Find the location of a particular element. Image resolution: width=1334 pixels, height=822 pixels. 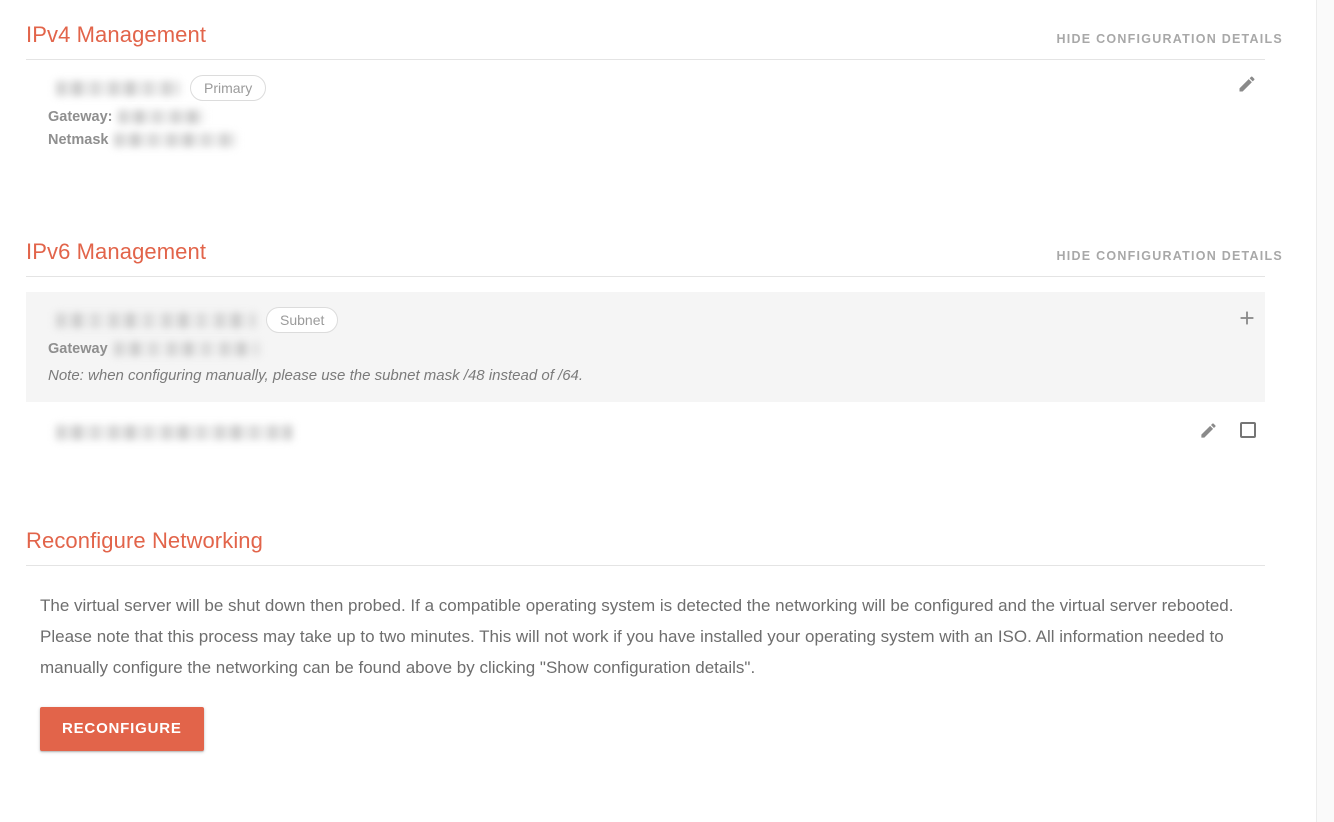

reconfigure-section-header: Reconfigure Networking is located at coordinates (658, 541).